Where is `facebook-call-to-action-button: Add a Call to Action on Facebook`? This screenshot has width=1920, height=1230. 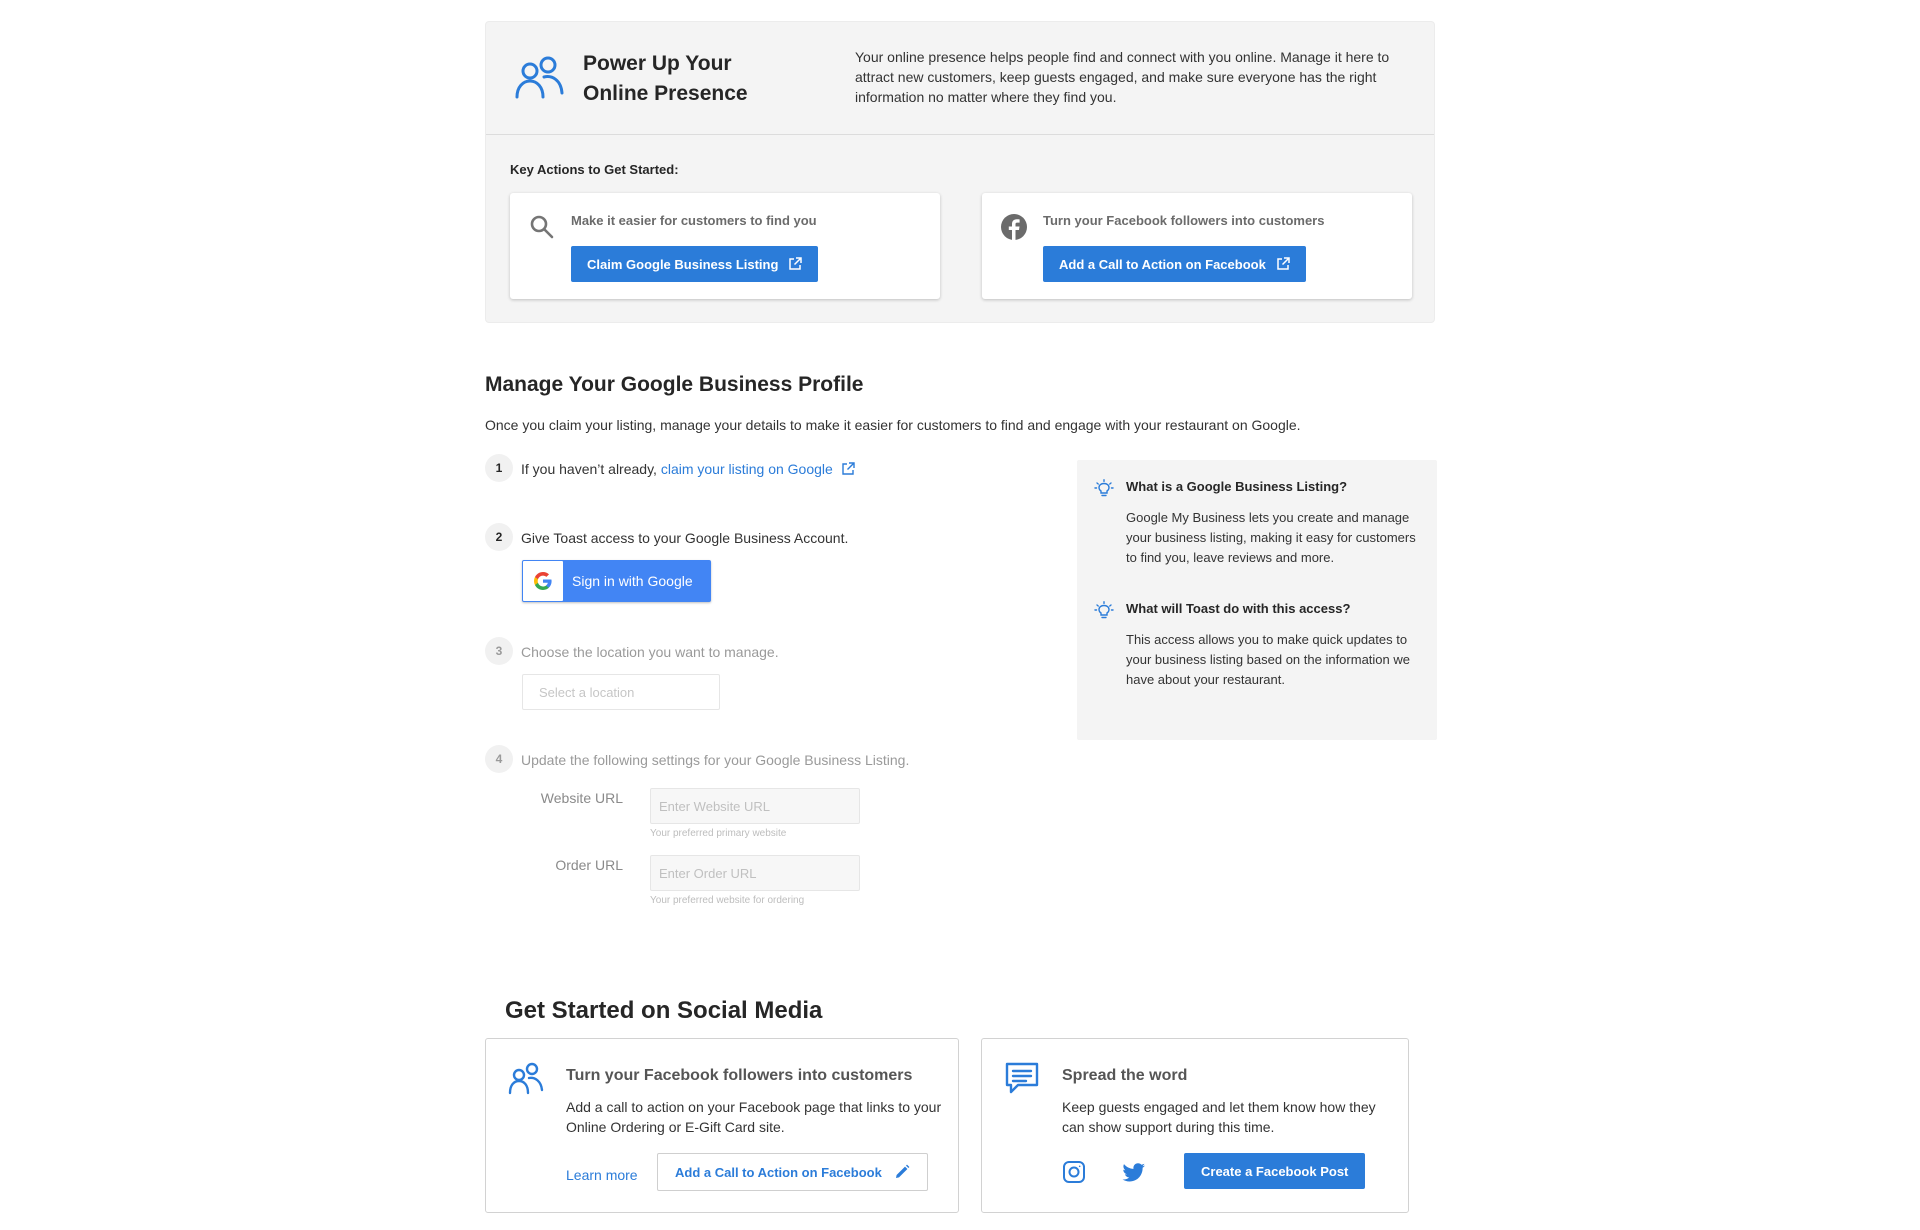
facebook-call-to-action-button: Add a Call to Action on Facebook is located at coordinates (1174, 264).